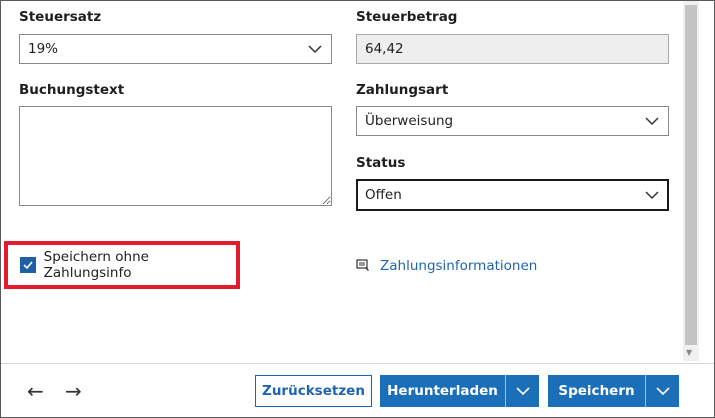 Image resolution: width=715 pixels, height=418 pixels. What do you see at coordinates (140, 265) in the screenshot?
I see `save-without-payment-info-label: Speichern ohne Zahlungsinfo` at bounding box center [140, 265].